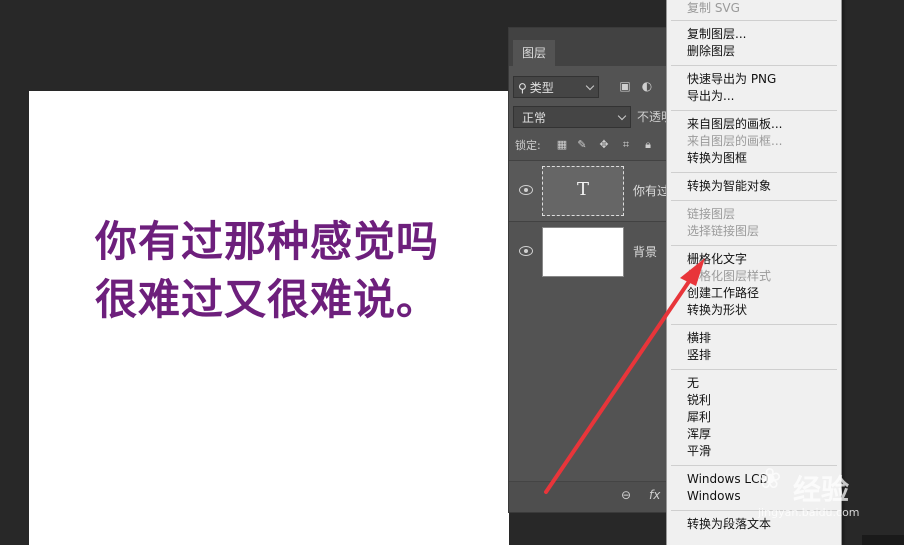 This screenshot has height=545, width=904. I want to click on corner-strip, so click(883, 540).